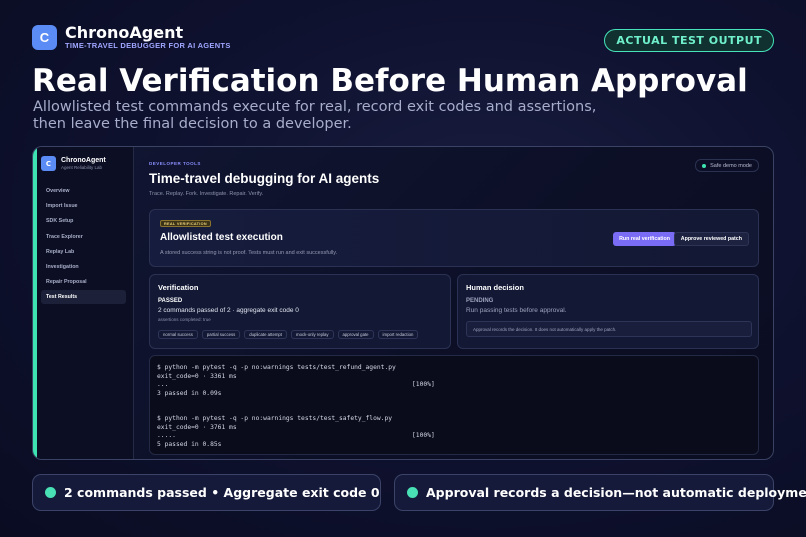  What do you see at coordinates (189, 393) in the screenshot?
I see `terminal-result: 3 passed in 0.09s` at bounding box center [189, 393].